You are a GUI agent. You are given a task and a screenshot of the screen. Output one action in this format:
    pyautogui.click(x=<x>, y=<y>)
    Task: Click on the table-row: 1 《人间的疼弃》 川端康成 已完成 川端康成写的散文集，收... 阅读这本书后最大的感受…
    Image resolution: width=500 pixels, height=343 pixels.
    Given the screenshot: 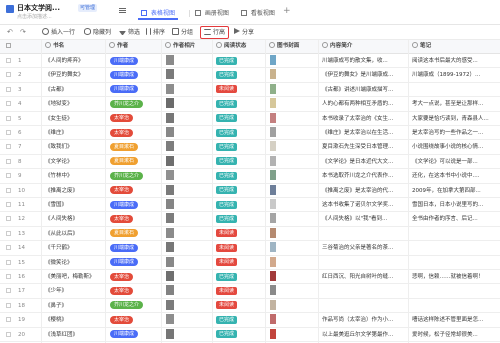 What is the action you would take?
    pyautogui.click(x=250, y=61)
    